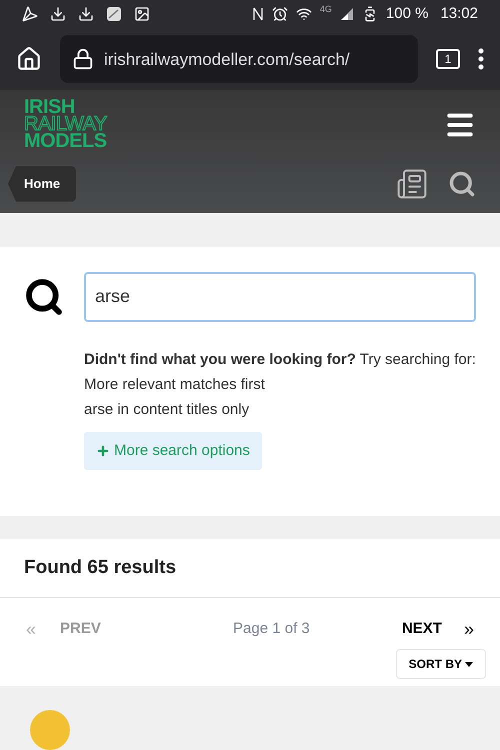 This screenshot has width=500, height=750. Describe the element at coordinates (481, 59) in the screenshot. I see `more-icon` at that location.